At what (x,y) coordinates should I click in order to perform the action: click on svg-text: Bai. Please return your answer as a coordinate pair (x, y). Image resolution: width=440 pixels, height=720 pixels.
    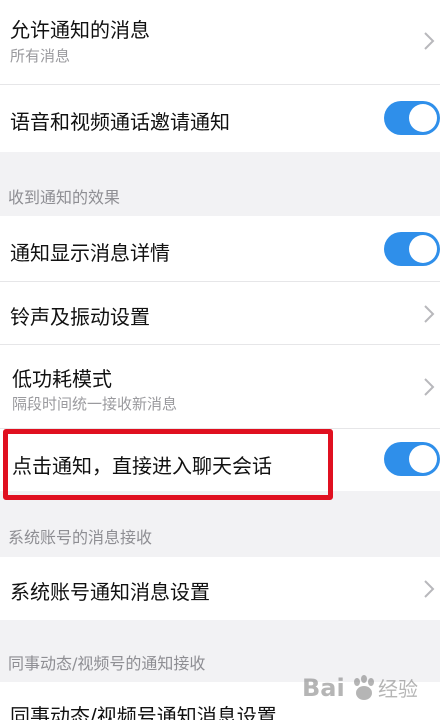
    Looking at the image, I should click on (323, 688).